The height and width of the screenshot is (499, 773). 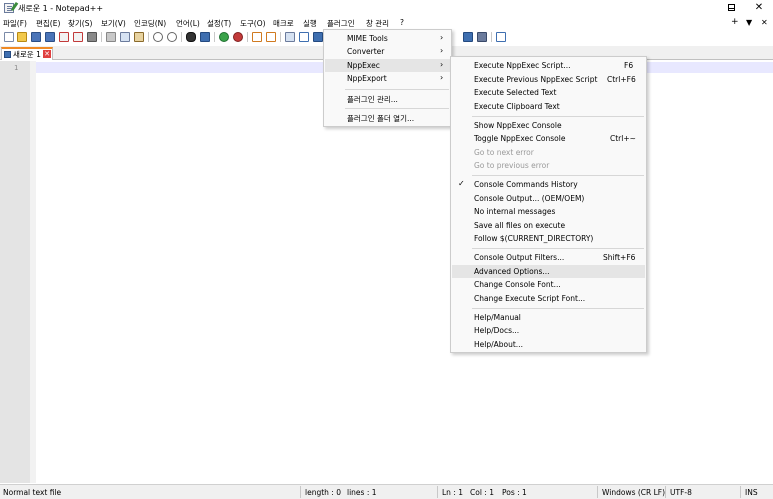 What do you see at coordinates (362, 492) in the screenshot?
I see `status-lines: lines : 1` at bounding box center [362, 492].